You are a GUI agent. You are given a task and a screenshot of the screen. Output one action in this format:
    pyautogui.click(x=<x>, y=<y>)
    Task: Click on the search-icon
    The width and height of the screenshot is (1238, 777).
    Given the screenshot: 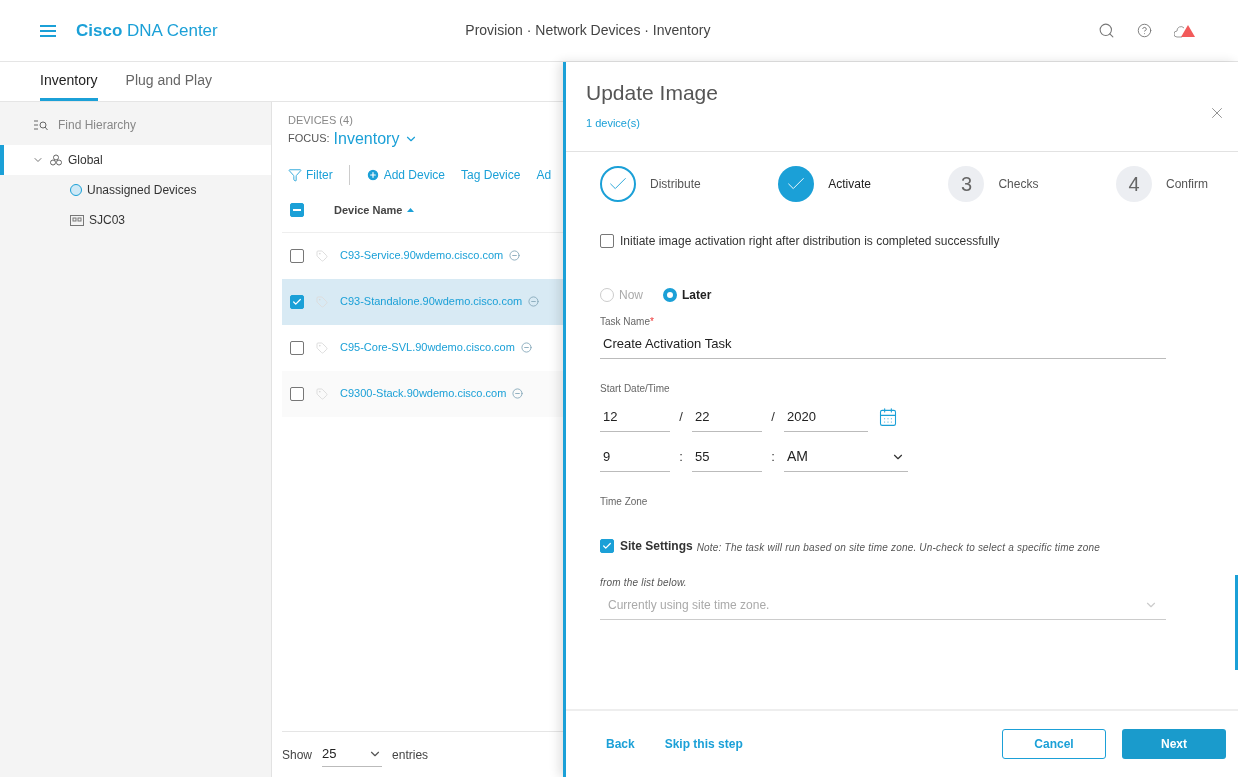 What is the action you would take?
    pyautogui.click(x=1106, y=30)
    